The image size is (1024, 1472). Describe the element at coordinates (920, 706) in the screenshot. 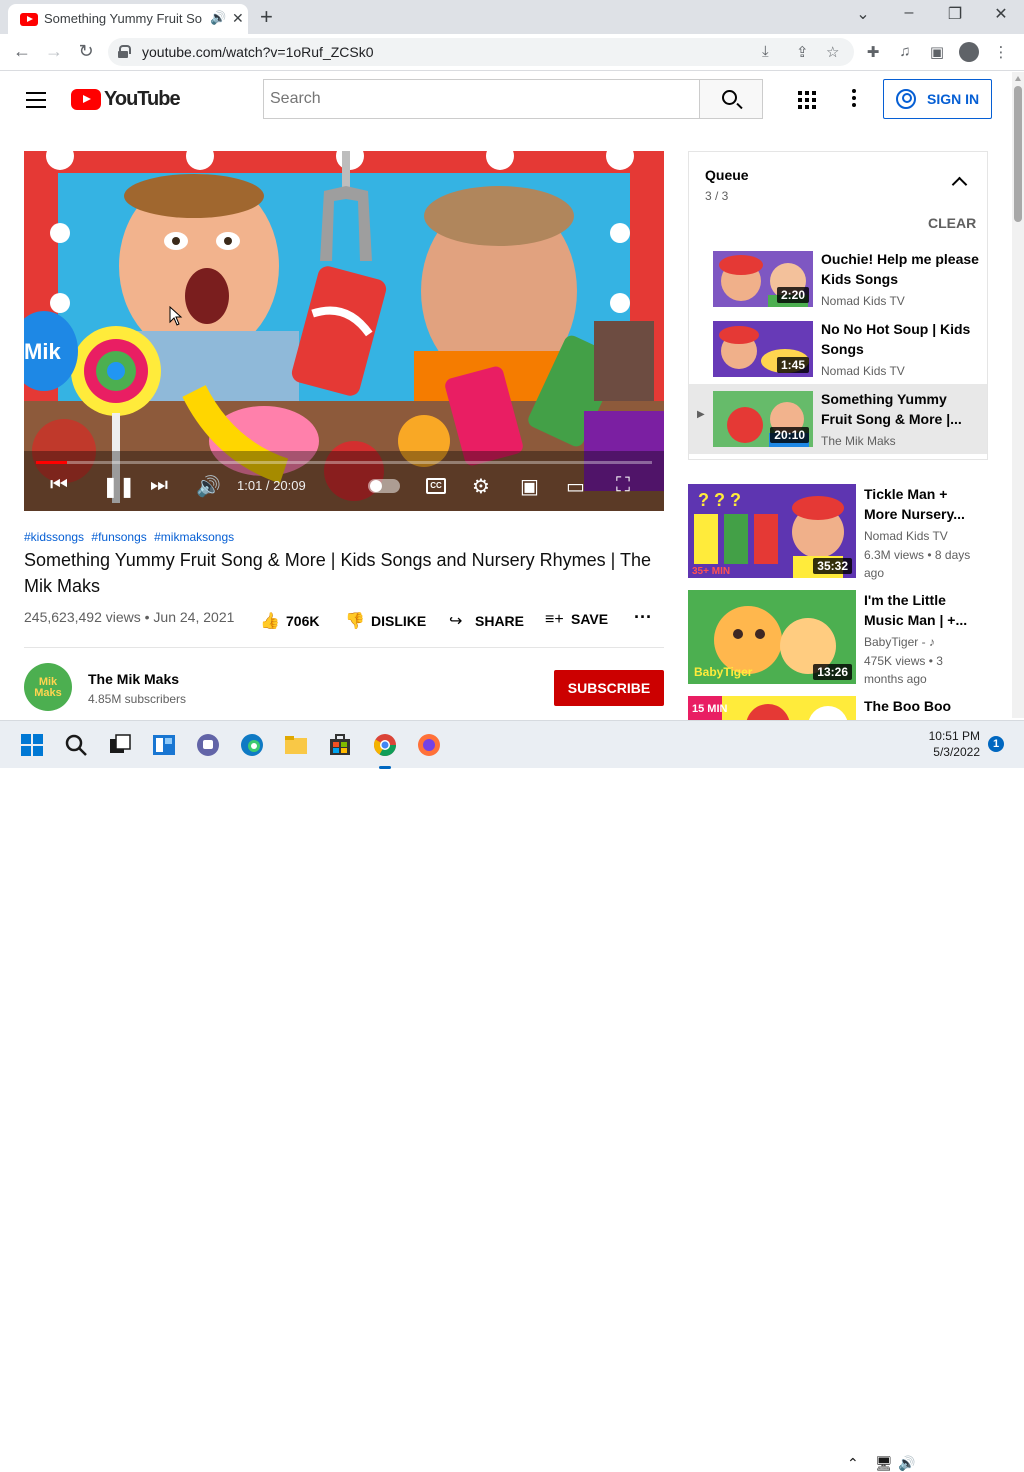

I see `recommendation-title: The Boo Boo` at that location.